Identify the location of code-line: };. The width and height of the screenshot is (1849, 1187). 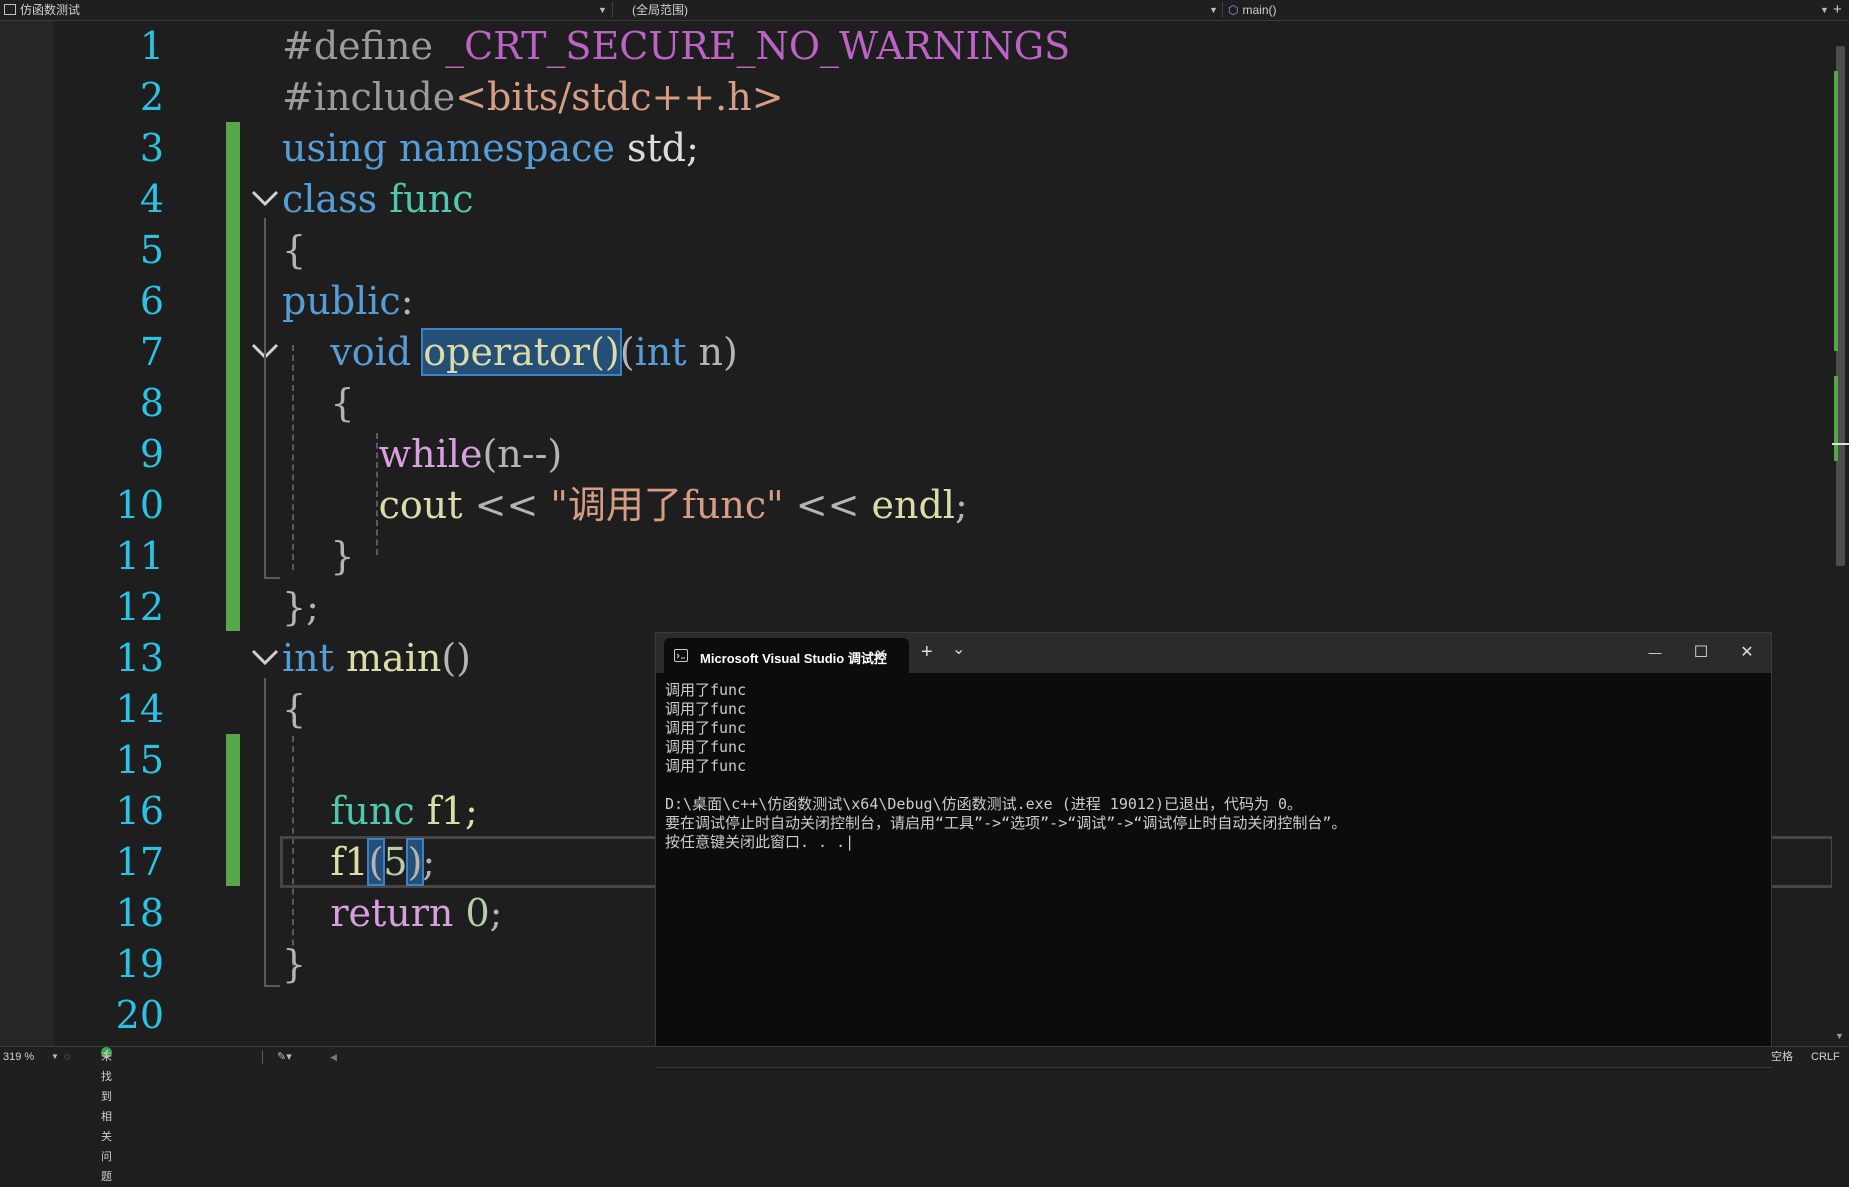
(300, 607).